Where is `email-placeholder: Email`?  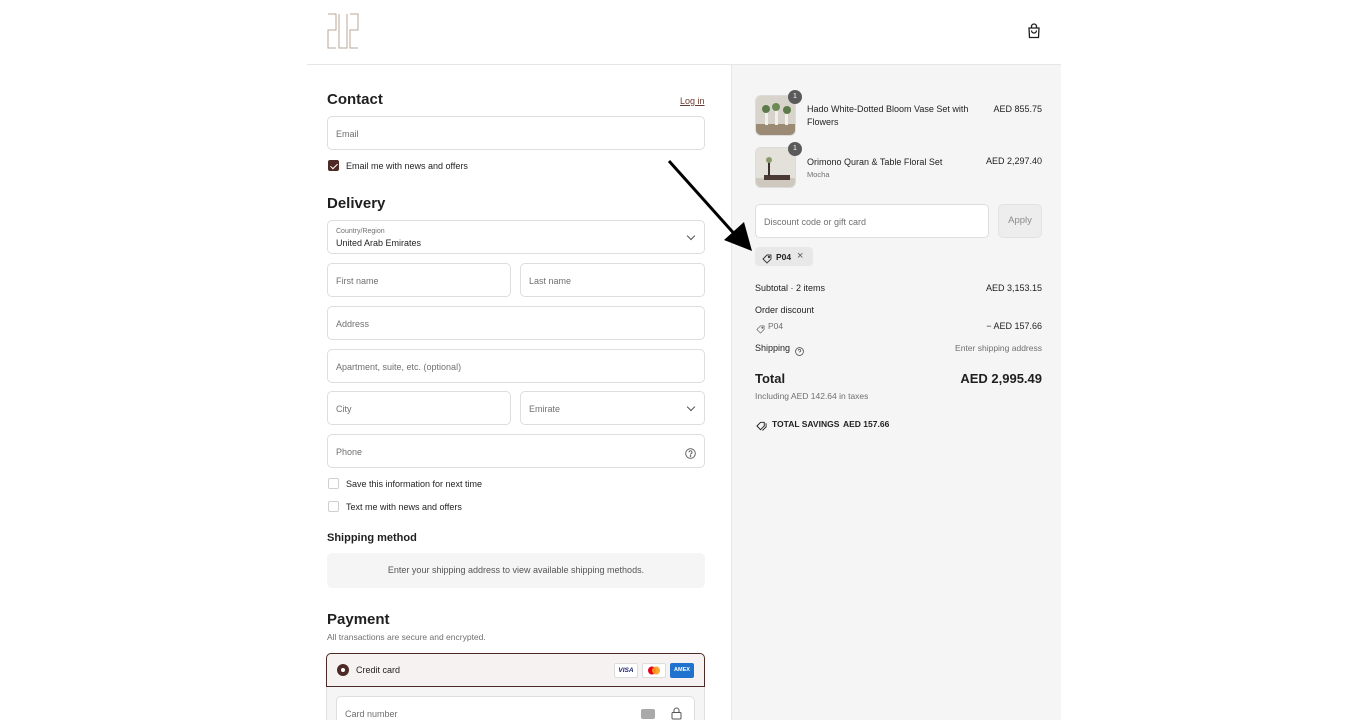
email-placeholder: Email is located at coordinates (347, 134).